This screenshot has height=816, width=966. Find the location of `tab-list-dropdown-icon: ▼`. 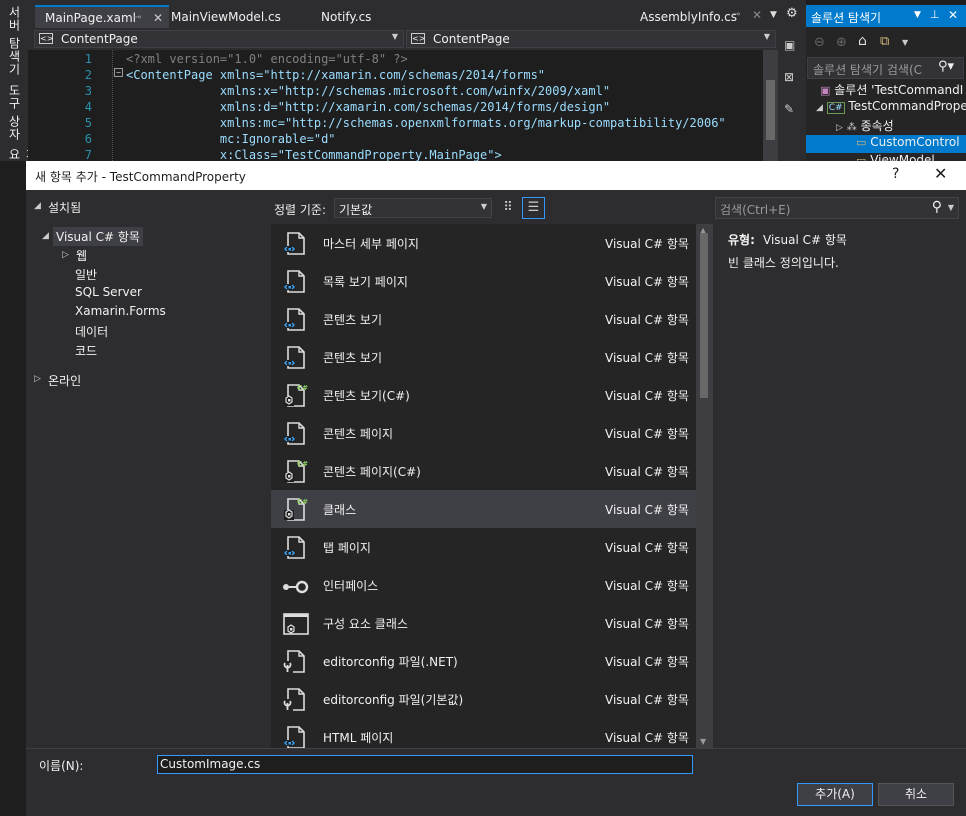

tab-list-dropdown-icon: ▼ is located at coordinates (773, 15).